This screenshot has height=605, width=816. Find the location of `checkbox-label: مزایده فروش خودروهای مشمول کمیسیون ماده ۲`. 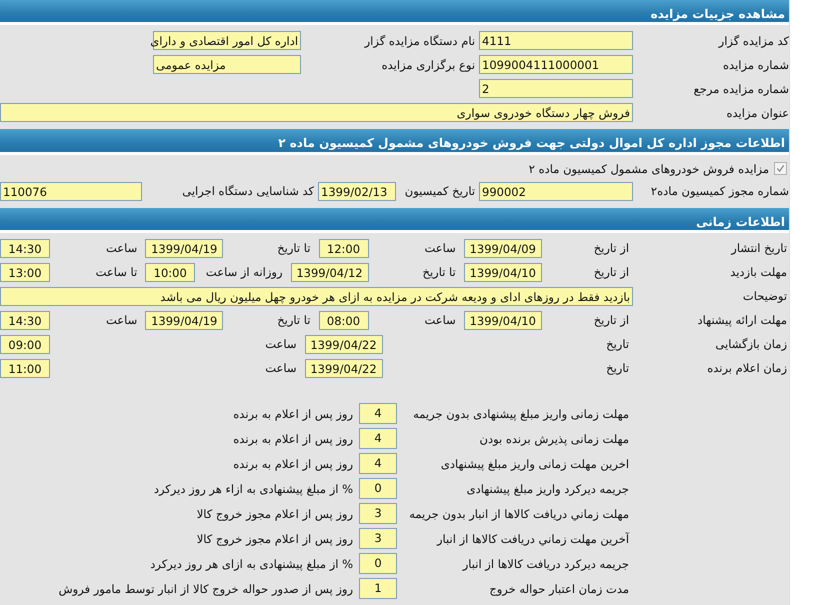

checkbox-label: مزایده فروش خودروهای مشمول کمیسیون ماده ۲ is located at coordinates (649, 169).